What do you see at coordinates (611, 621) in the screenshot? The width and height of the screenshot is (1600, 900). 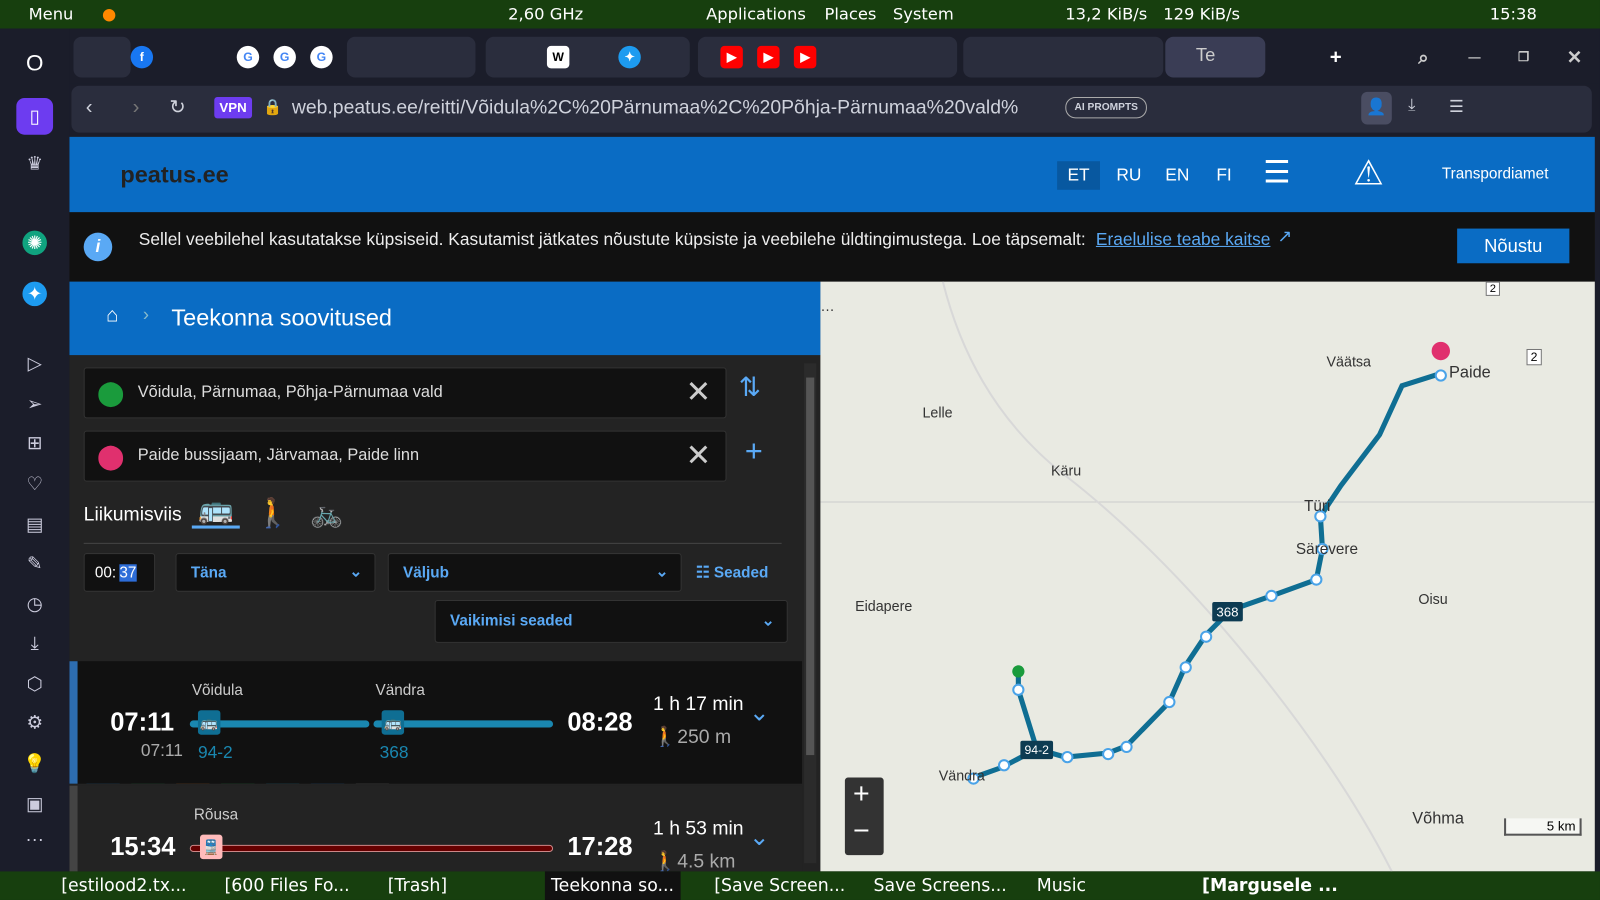 I see `default-settings-select: Vaikimisi seaded ⌄` at bounding box center [611, 621].